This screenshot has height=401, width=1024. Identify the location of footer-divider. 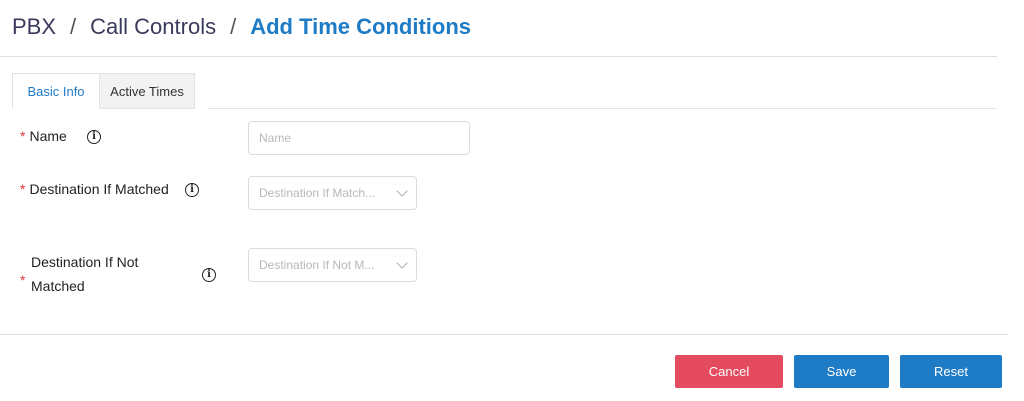
(504, 334).